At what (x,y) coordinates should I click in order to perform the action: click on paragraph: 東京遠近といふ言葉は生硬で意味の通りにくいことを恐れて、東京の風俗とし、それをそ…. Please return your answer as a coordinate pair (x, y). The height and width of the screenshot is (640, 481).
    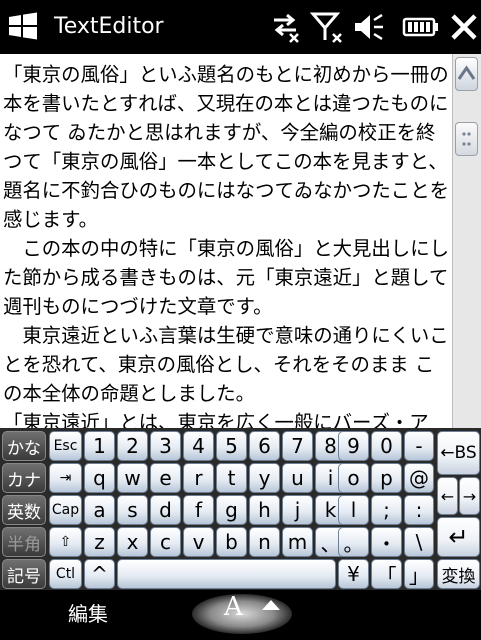
    Looking at the image, I should click on (226, 364).